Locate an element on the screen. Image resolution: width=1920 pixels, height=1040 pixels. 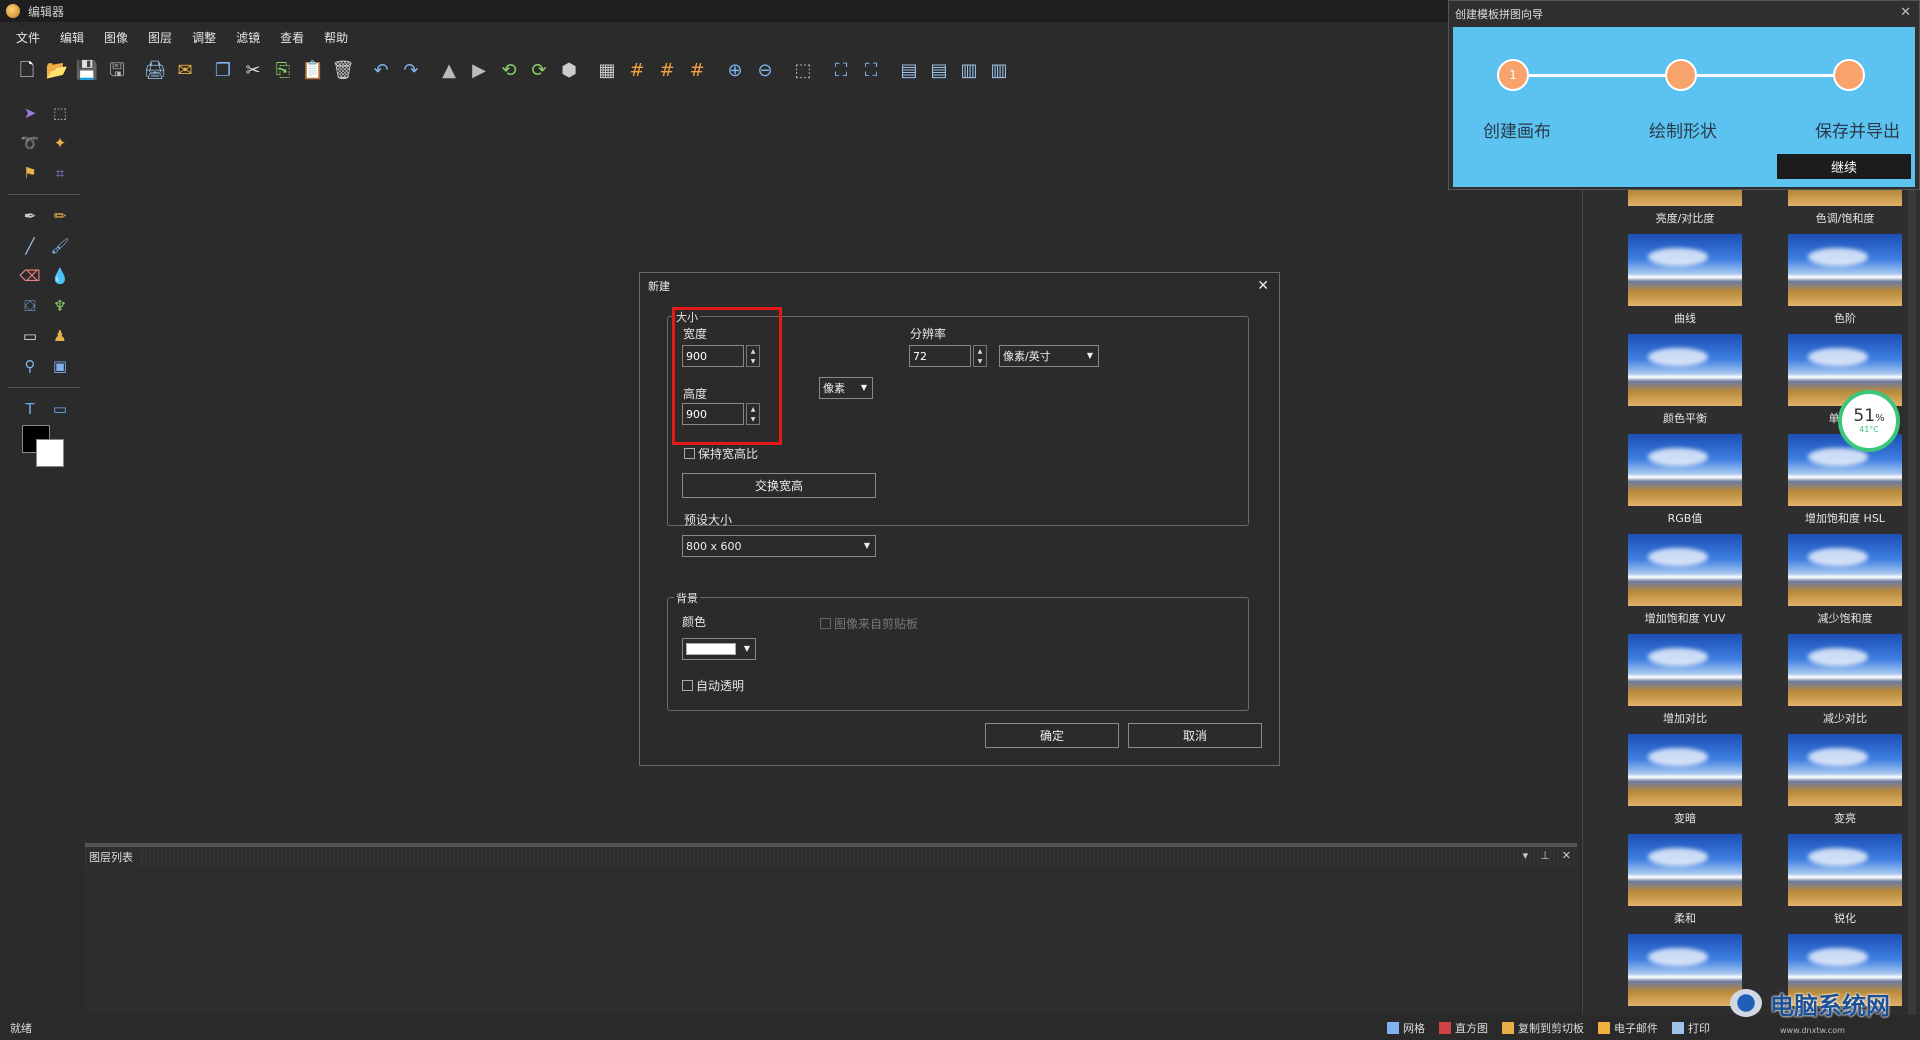
picture-tool-icon: ▣ is located at coordinates (60, 366).